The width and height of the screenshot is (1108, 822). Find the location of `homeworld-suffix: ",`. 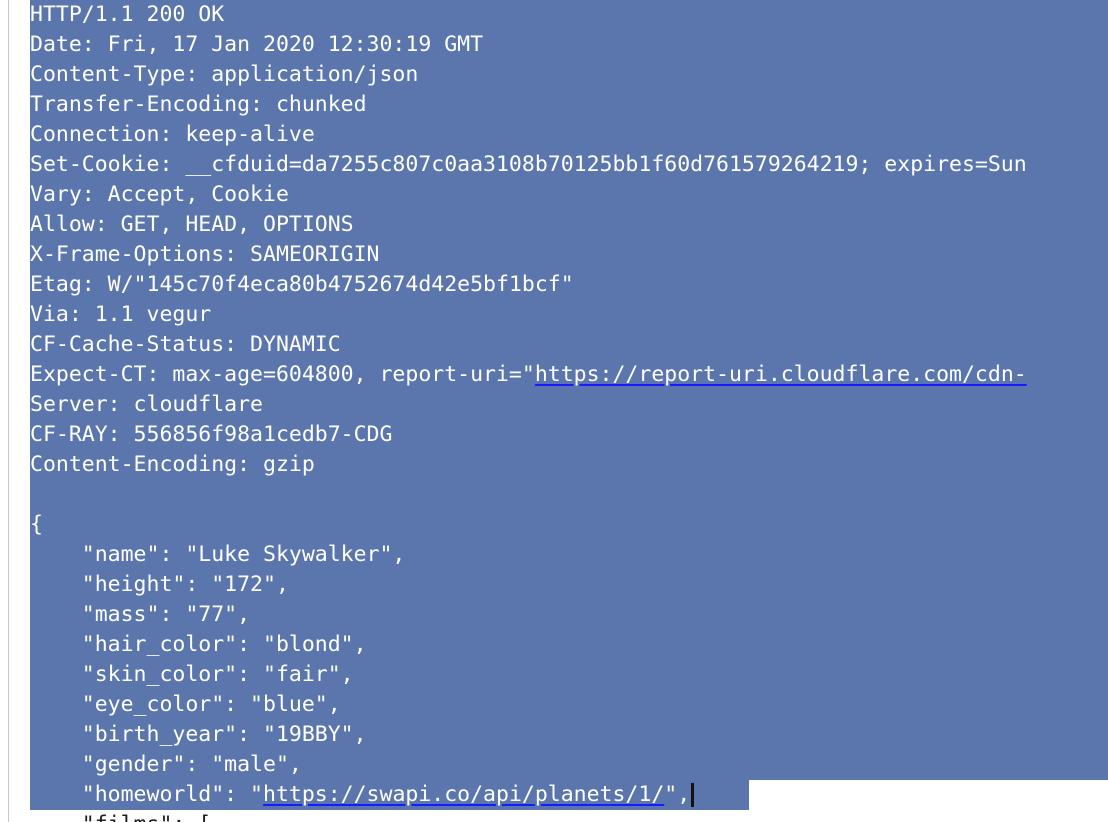

homeworld-suffix: ", is located at coordinates (677, 794).